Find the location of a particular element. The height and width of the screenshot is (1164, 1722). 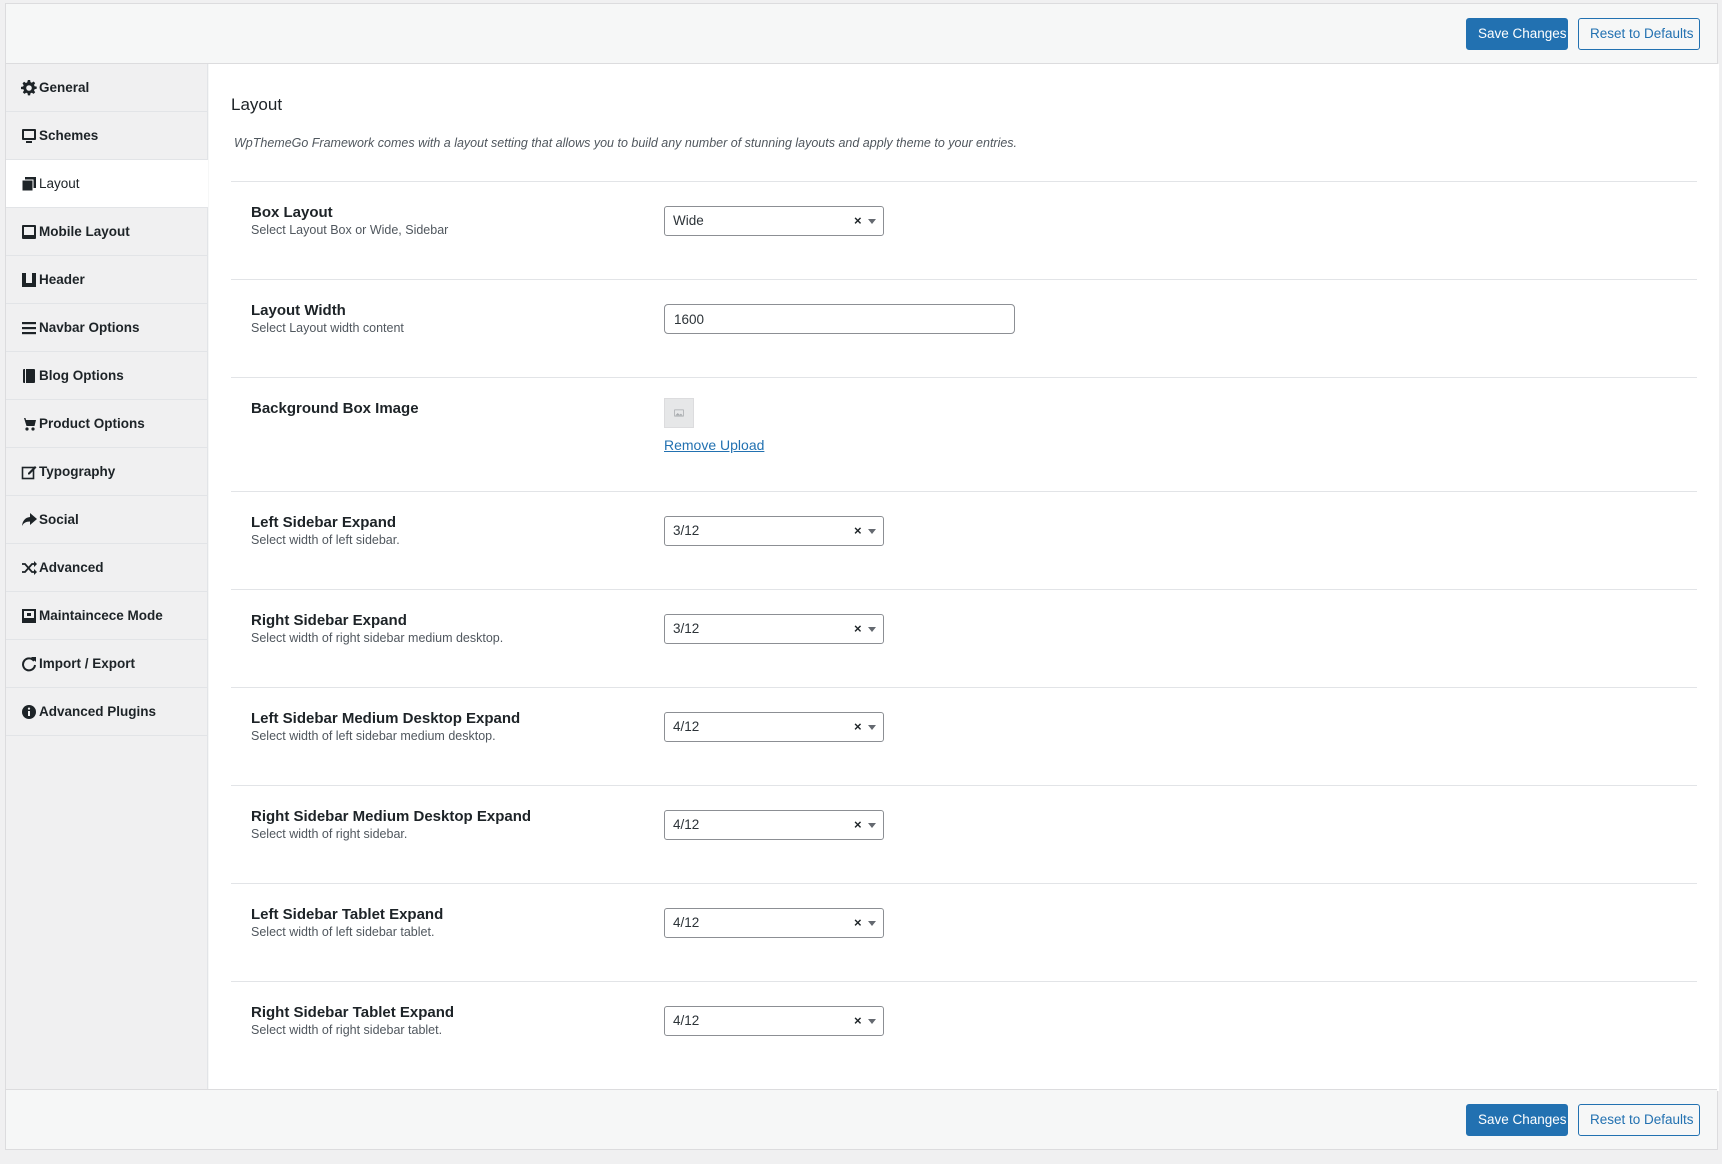

sidebar-item-advanced-plugins: Advanced Plugins is located at coordinates (106, 712).